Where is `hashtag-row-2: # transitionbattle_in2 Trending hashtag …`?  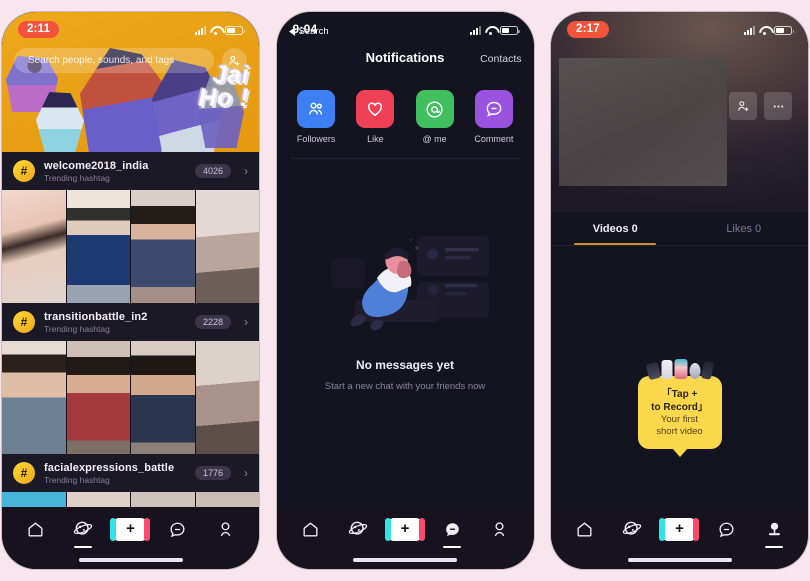 hashtag-row-2: # transitionbattle_in2 Trending hashtag … is located at coordinates (130, 322).